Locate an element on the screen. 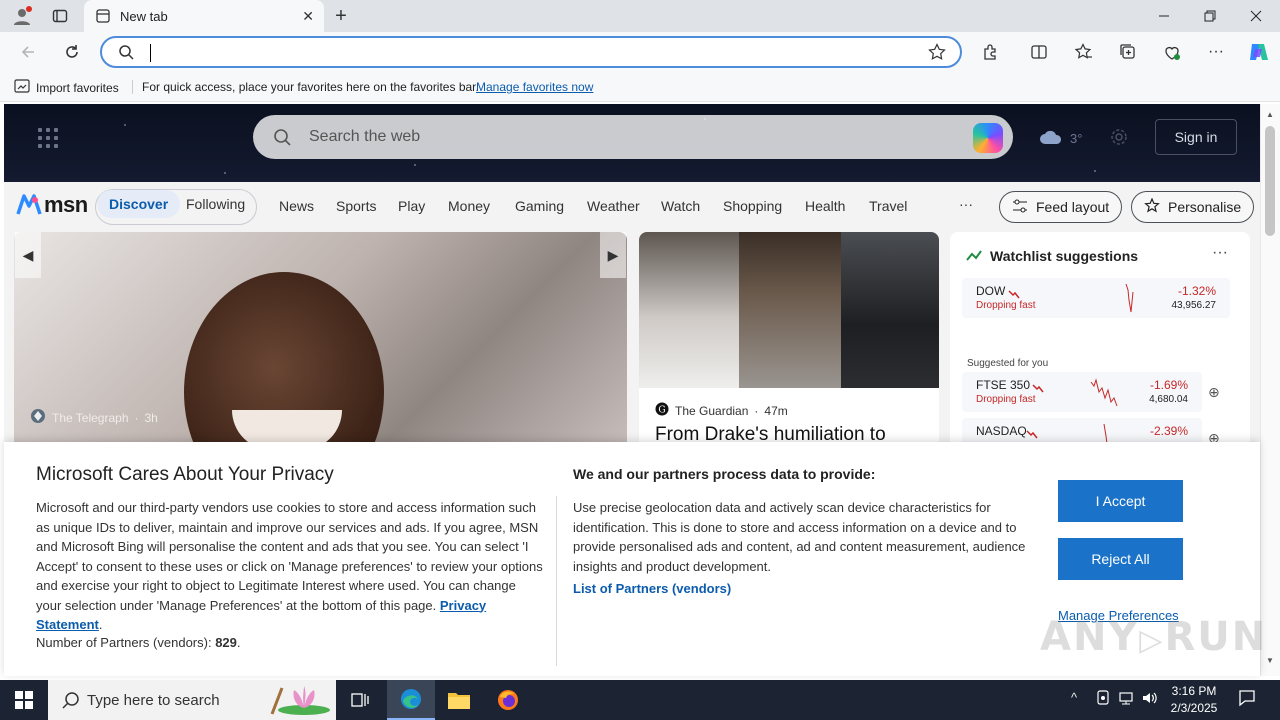  taskbar-edge-icon is located at coordinates (411, 700).